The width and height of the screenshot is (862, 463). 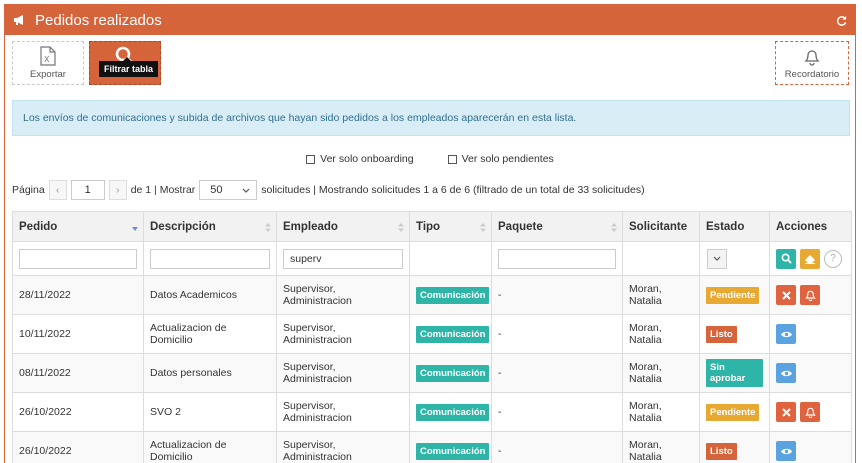 What do you see at coordinates (841, 20) in the screenshot?
I see `refresh-icon` at bounding box center [841, 20].